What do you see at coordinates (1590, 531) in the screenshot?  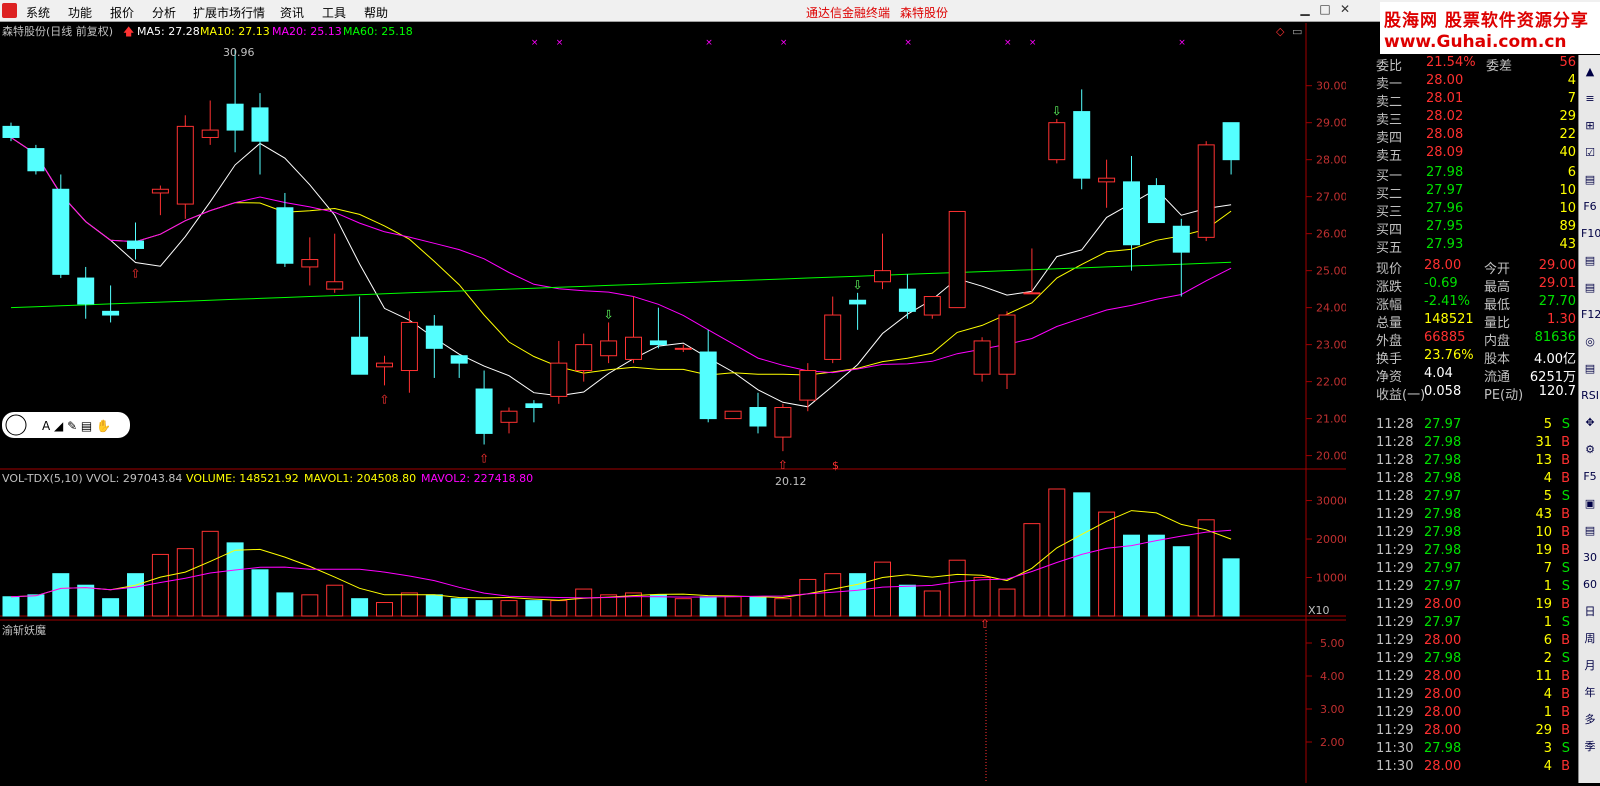 I see `toolbar-button-17: ▤` at bounding box center [1590, 531].